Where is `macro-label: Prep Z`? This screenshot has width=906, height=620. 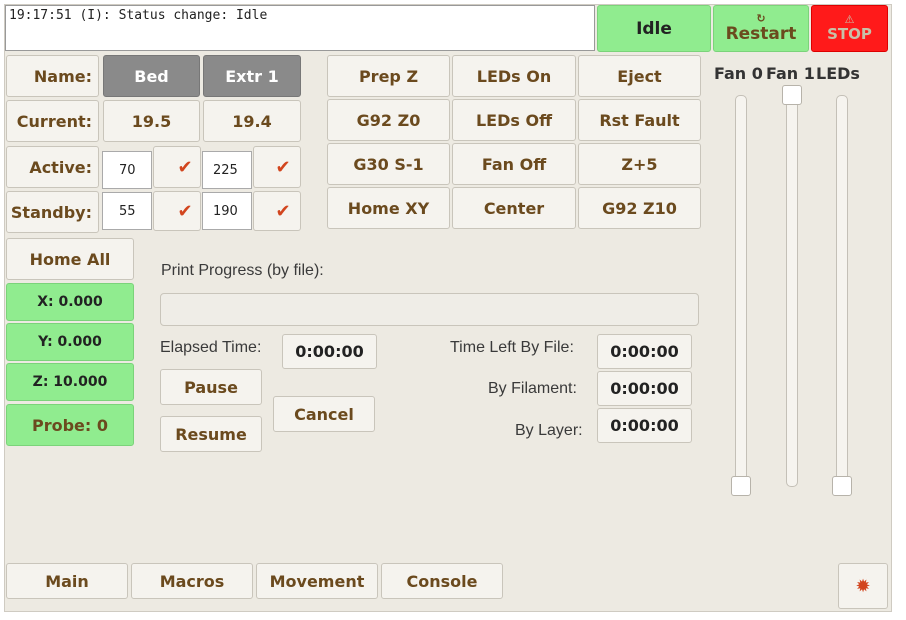 macro-label: Prep Z is located at coordinates (388, 76).